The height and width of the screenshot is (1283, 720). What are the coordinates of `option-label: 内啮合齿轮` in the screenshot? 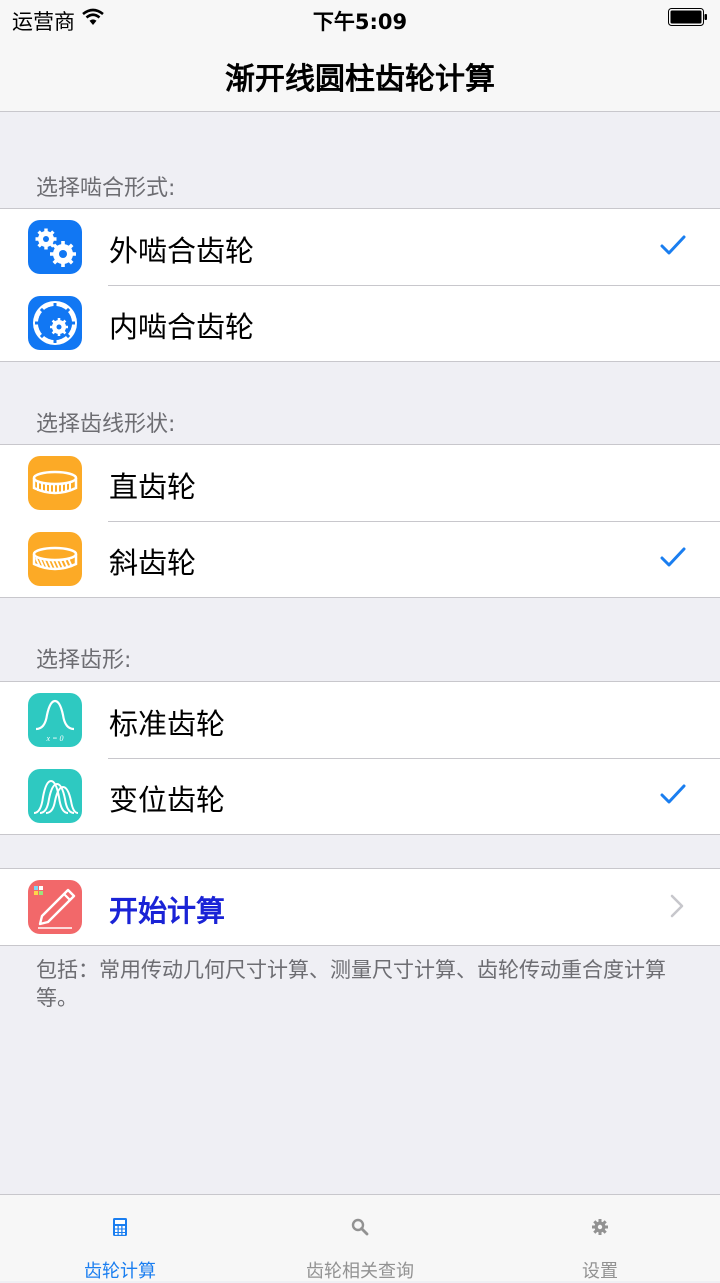 It's located at (182, 327).